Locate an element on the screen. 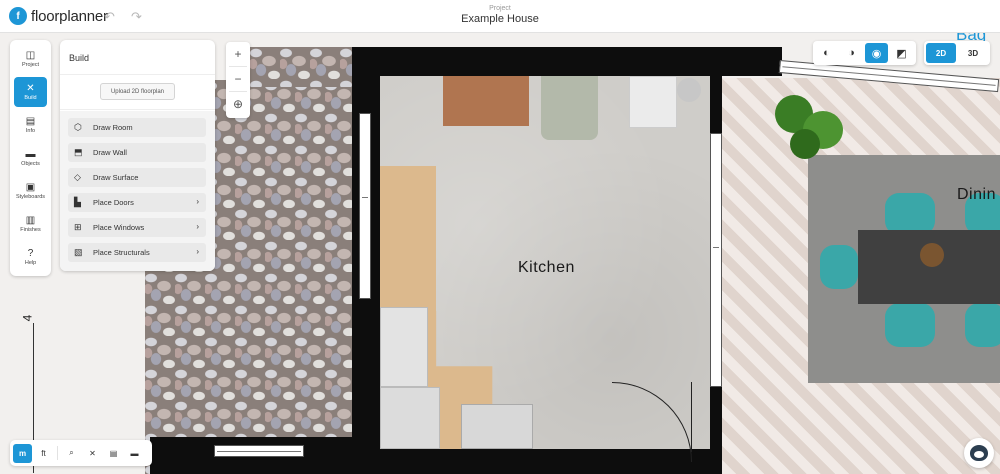  build-item-place-structurals: ▧ Place Structurals › is located at coordinates (137, 252).